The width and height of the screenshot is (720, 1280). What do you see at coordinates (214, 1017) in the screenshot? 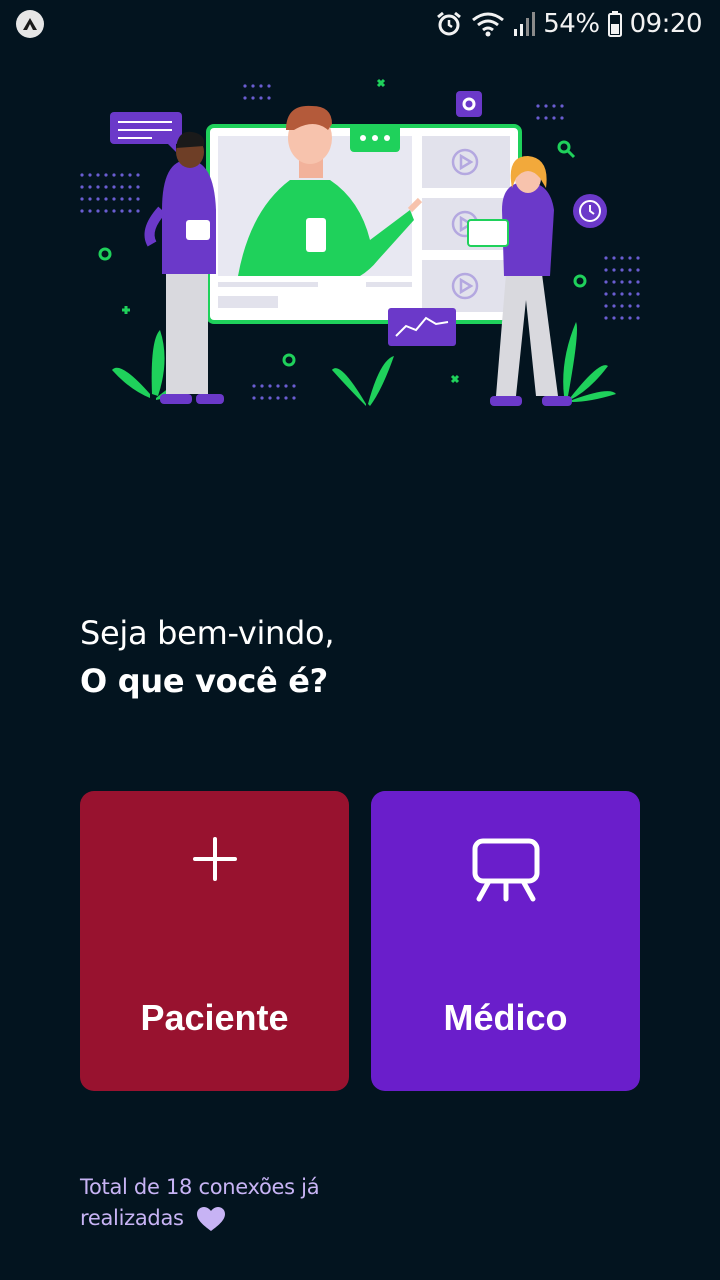
I see `patient-label: Paciente` at bounding box center [214, 1017].